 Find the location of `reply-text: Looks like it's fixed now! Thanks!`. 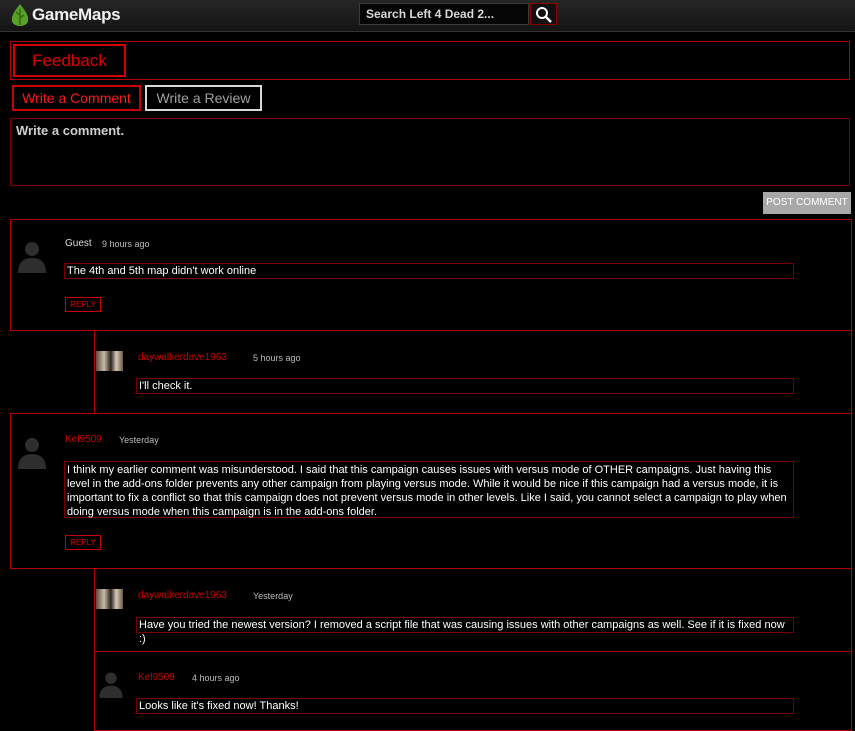

reply-text: Looks like it's fixed now! Thanks! is located at coordinates (465, 706).